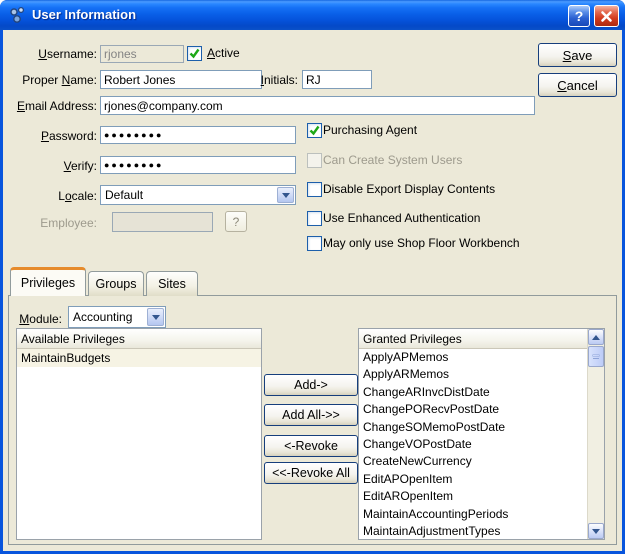 This screenshot has height=554, width=625. I want to click on disable-export-checkbox, so click(314, 189).